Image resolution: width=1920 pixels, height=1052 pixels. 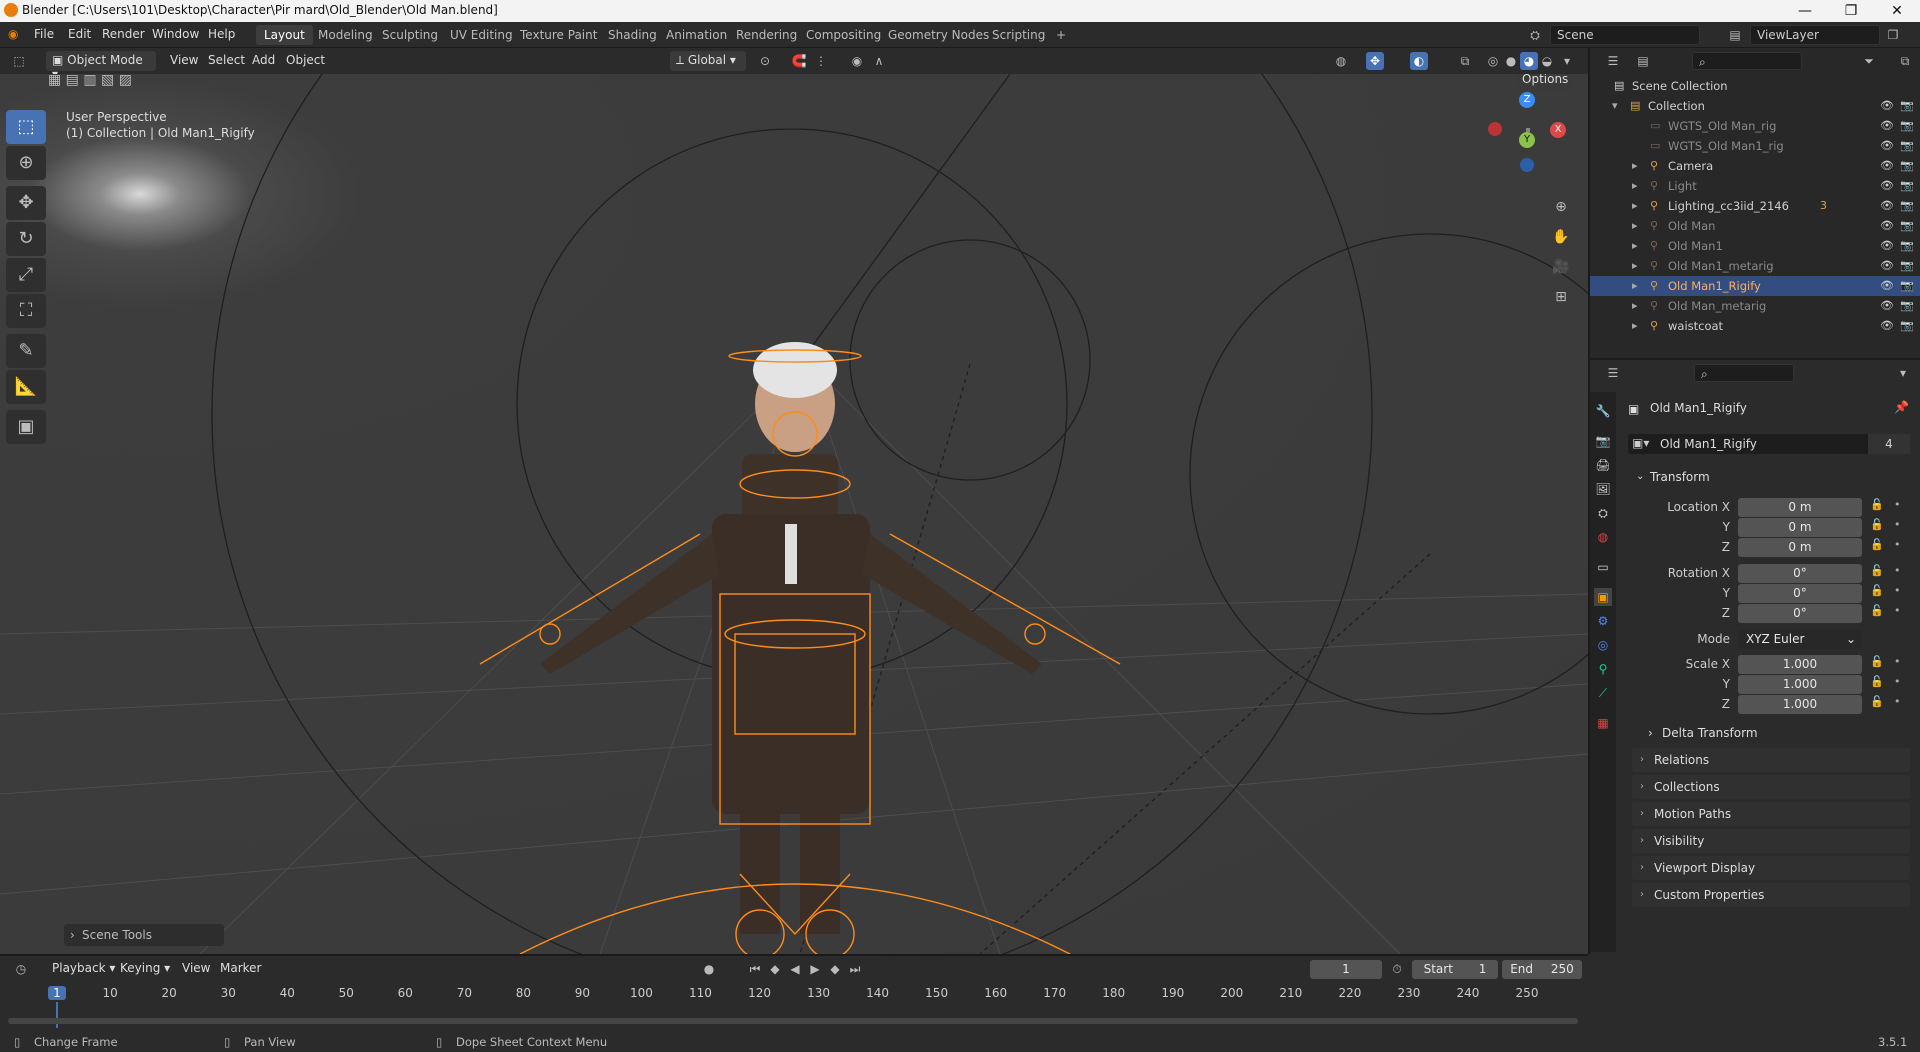 What do you see at coordinates (1535, 35) in the screenshot?
I see `scene-icon: ⛭` at bounding box center [1535, 35].